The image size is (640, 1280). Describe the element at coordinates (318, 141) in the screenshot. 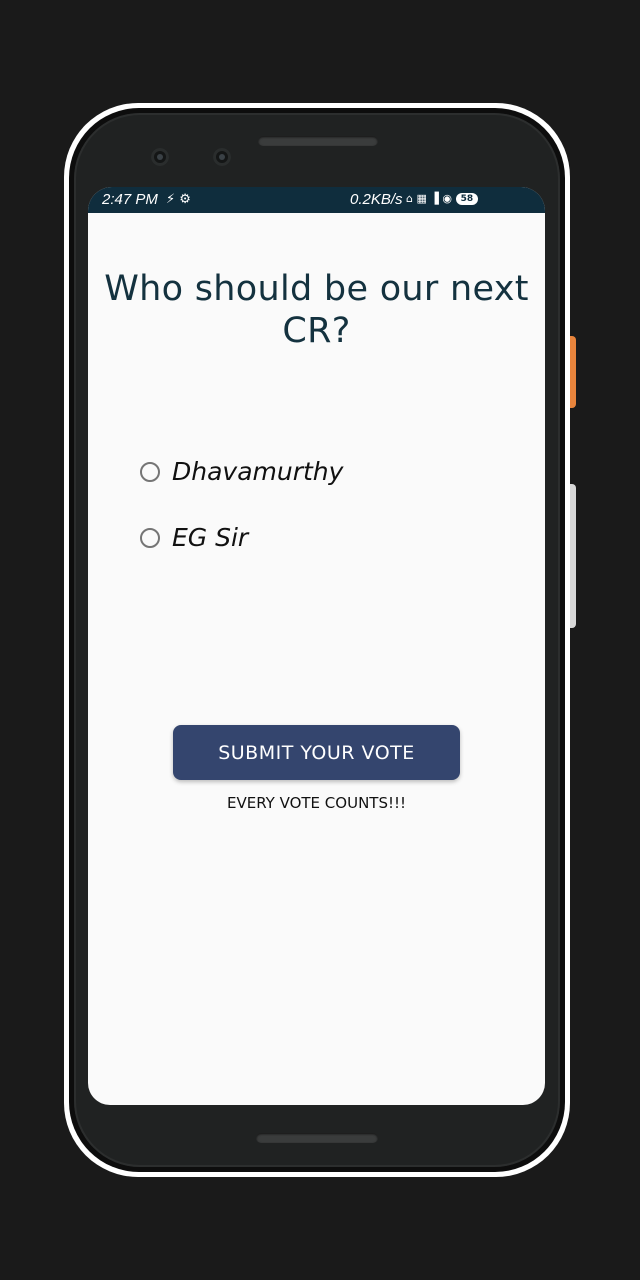

I see `earpiece-speaker` at that location.